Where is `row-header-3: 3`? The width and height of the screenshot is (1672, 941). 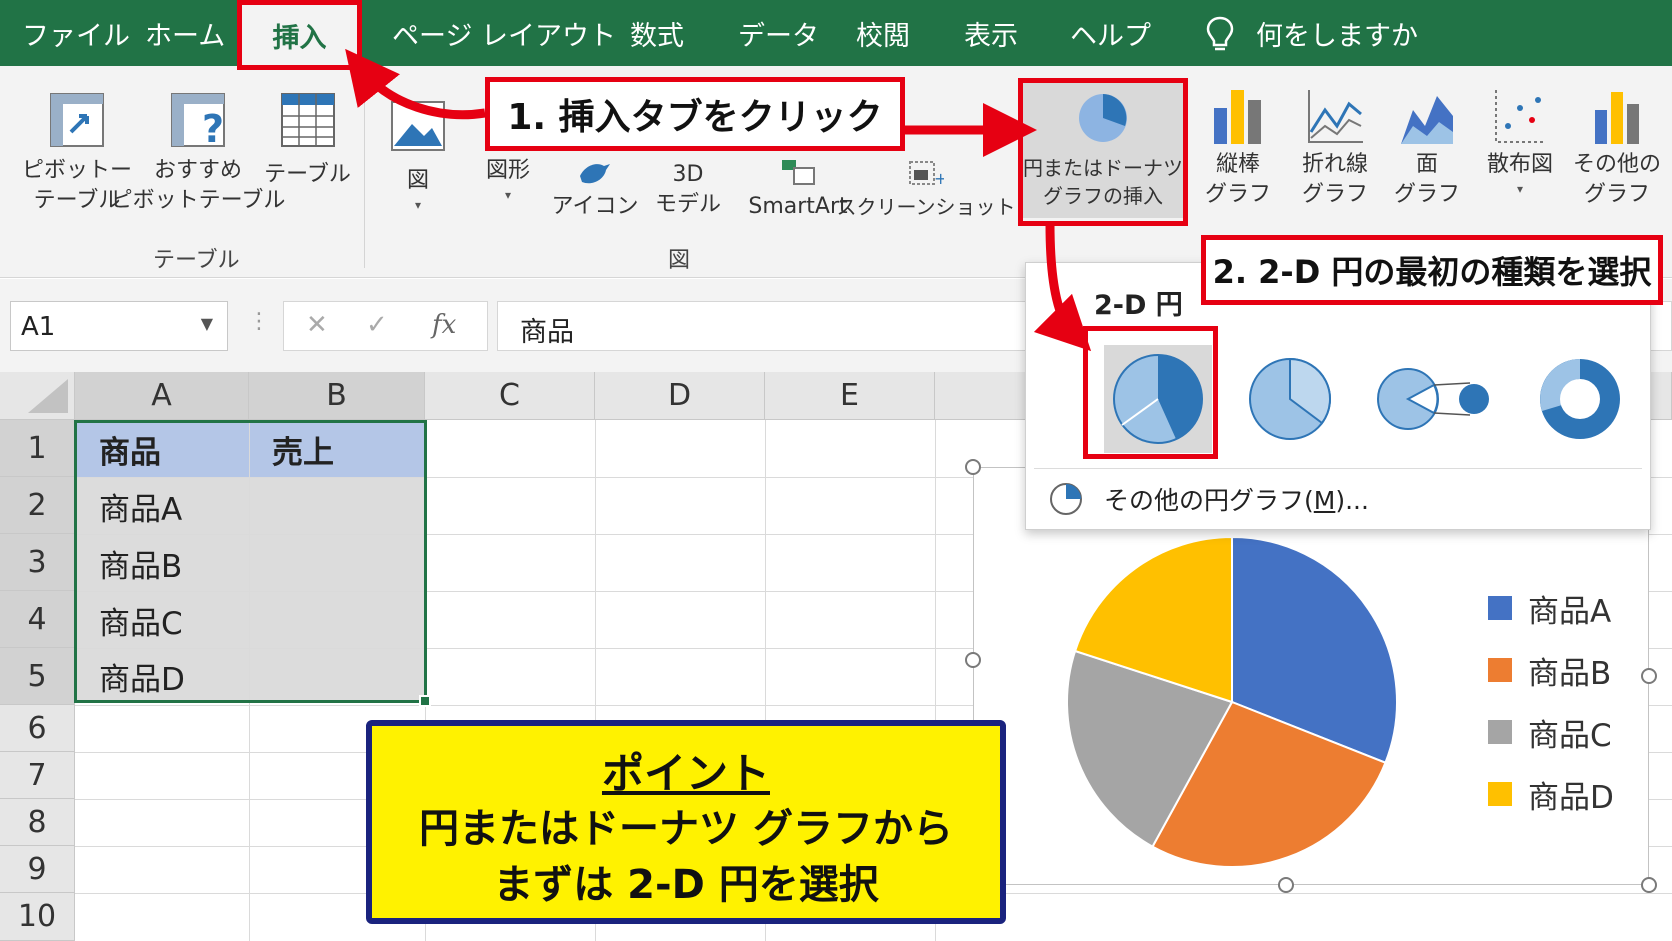 row-header-3: 3 is located at coordinates (37, 562).